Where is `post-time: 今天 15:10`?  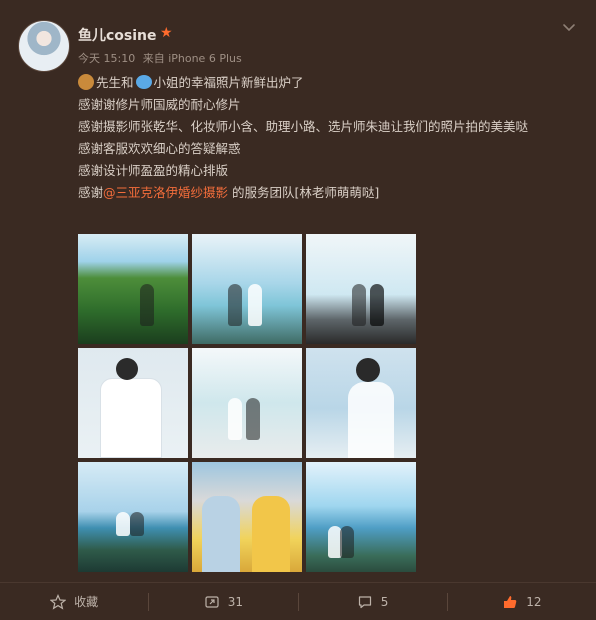 post-time: 今天 15:10 is located at coordinates (106, 58).